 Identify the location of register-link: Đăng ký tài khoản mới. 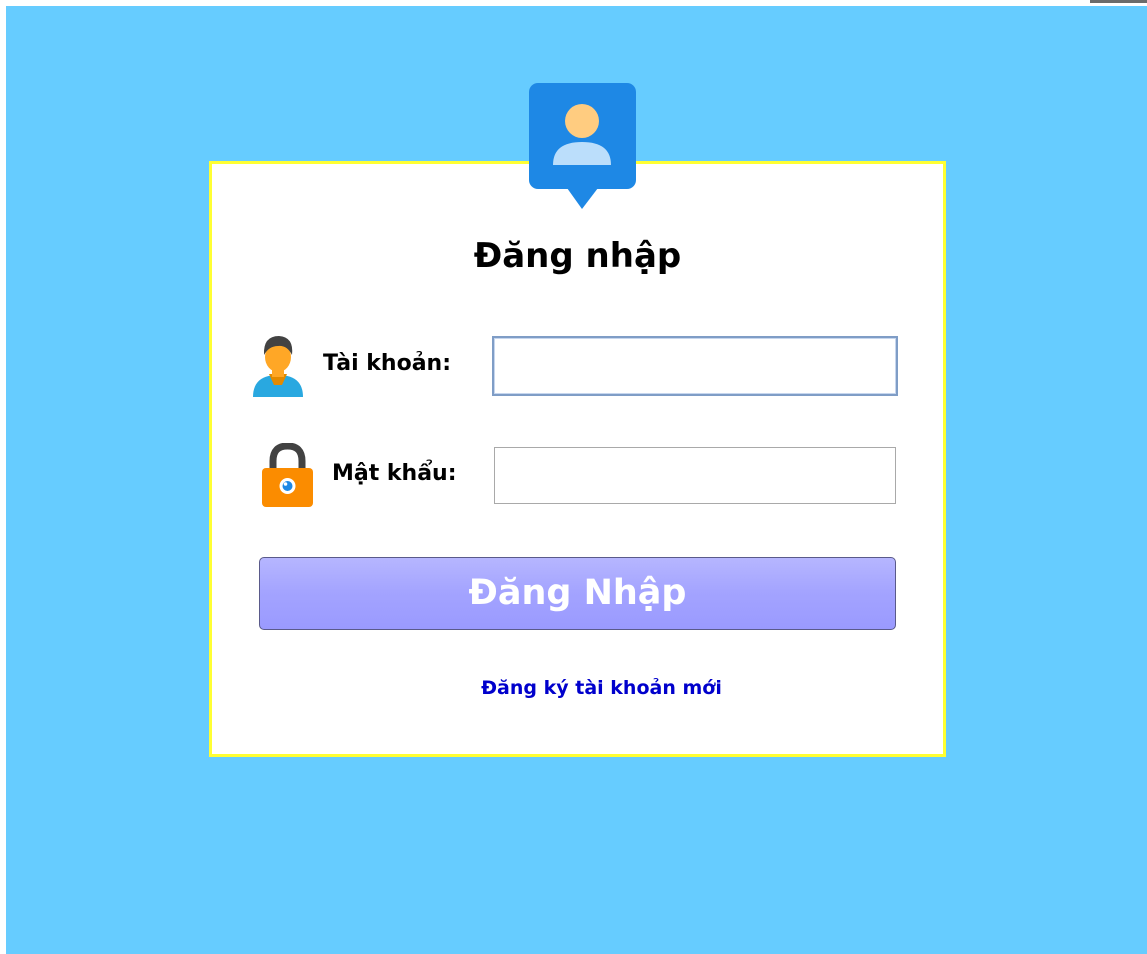
(601, 688).